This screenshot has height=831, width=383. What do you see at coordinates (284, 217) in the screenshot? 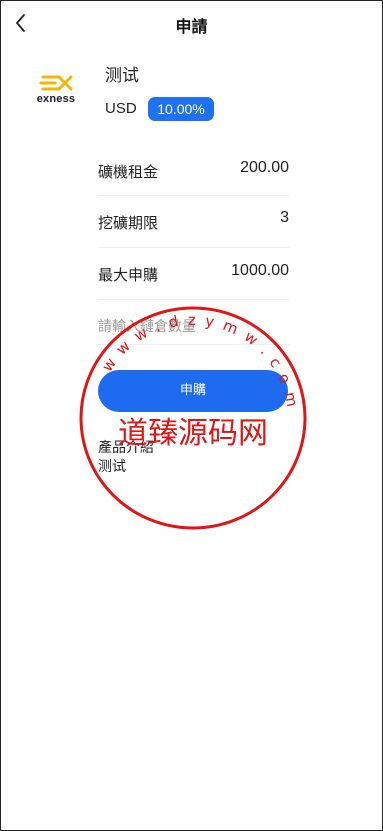
I see `detail-value: 3` at bounding box center [284, 217].